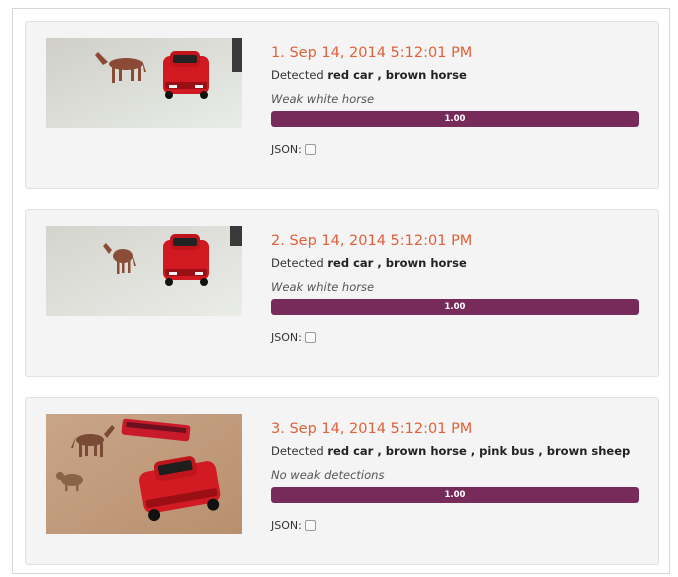 The image size is (678, 577). I want to click on result-title: 3. Sep 14, 2014 5:12:01 PM, so click(372, 429).